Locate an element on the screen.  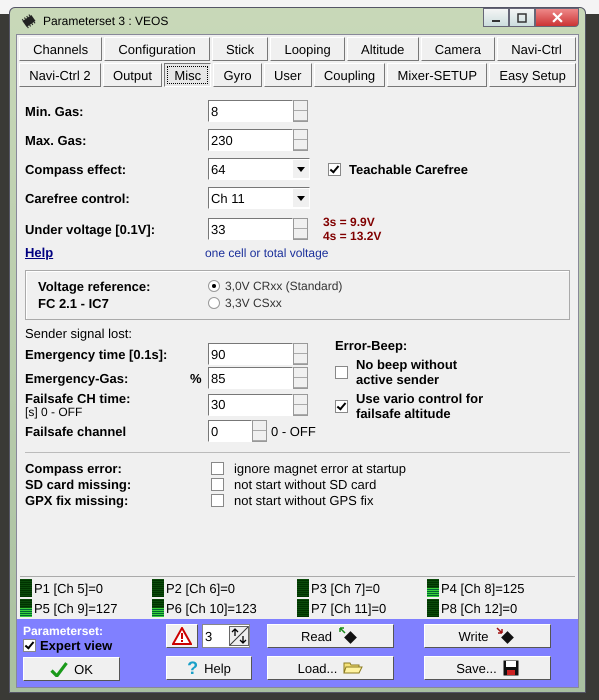
meter-label: P8 [Ch 12]=0 is located at coordinates (479, 608).